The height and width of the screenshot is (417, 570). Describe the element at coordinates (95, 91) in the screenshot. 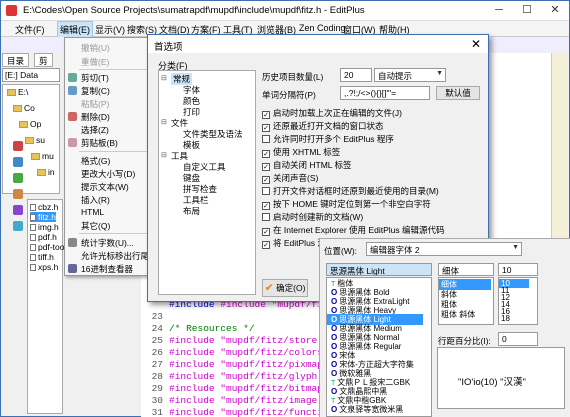

I see `menu-copy: 复制(C)` at that location.